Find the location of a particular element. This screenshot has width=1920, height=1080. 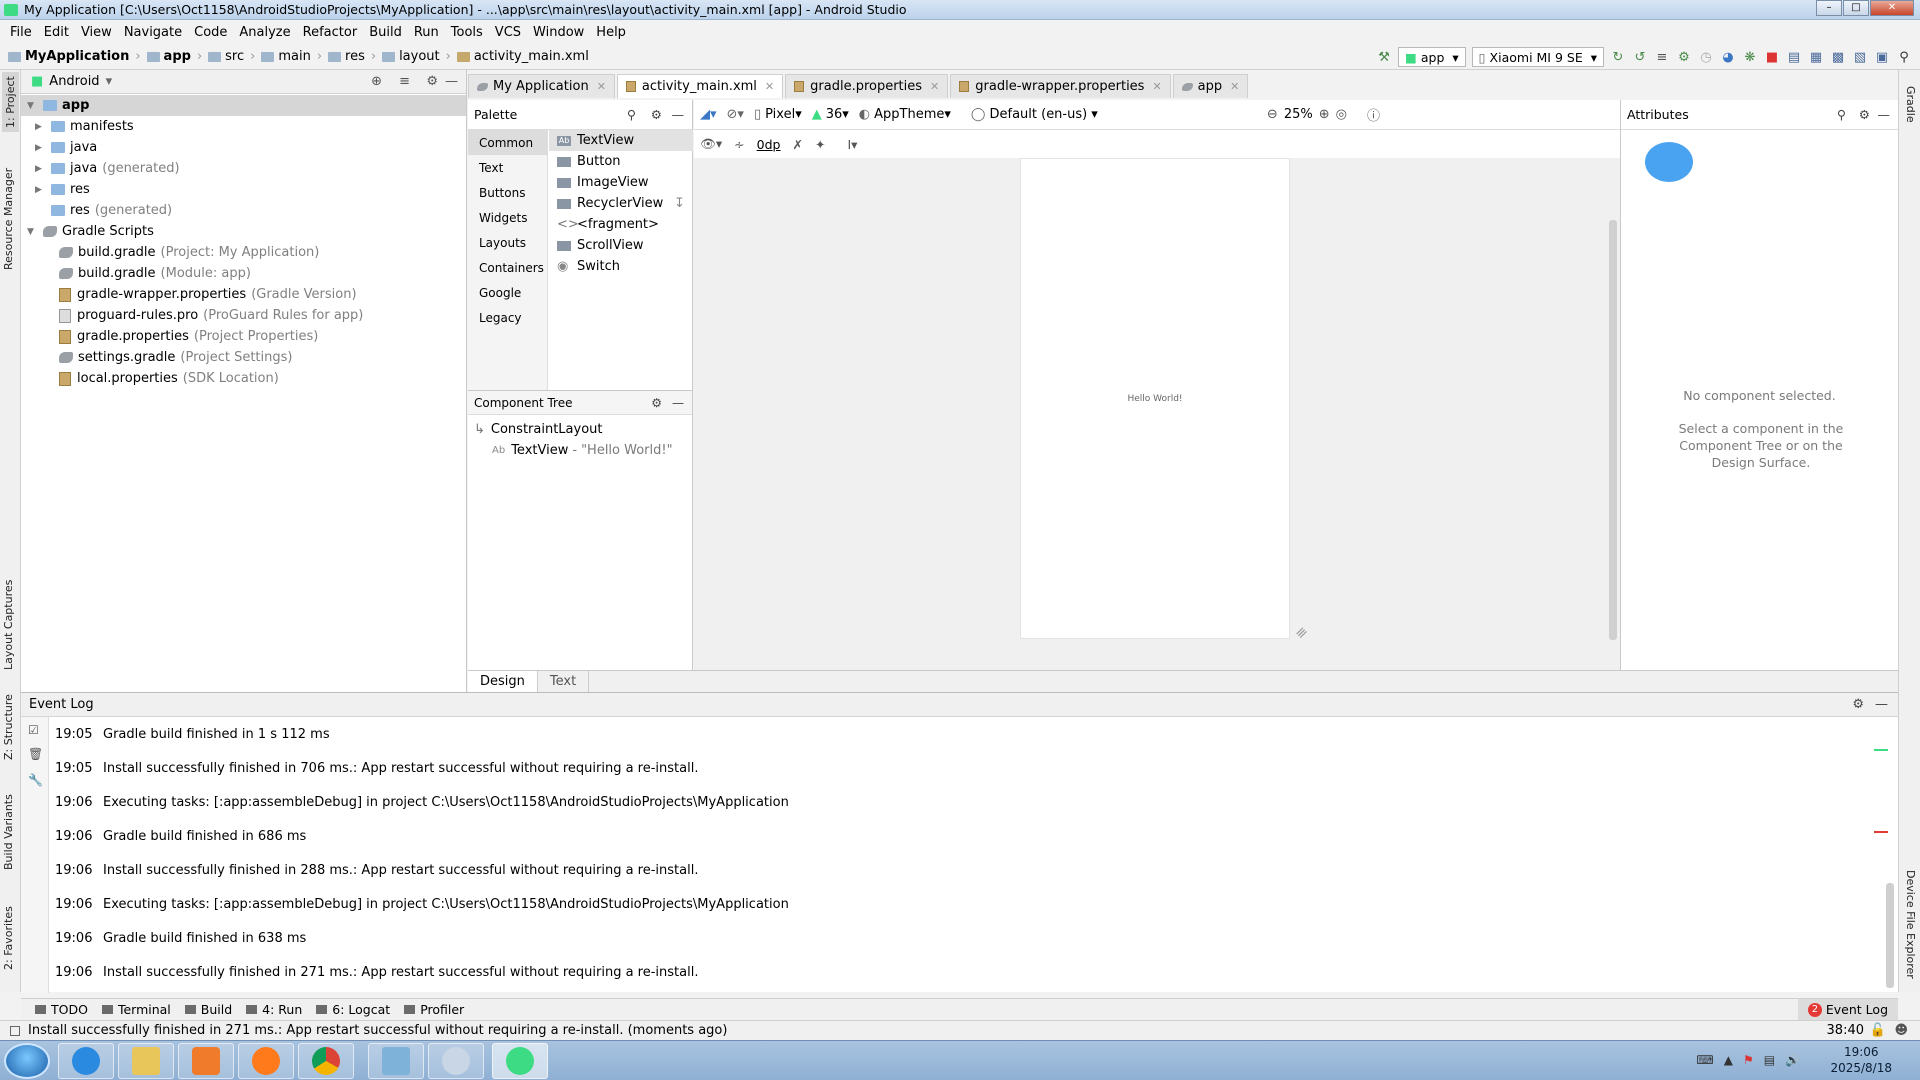

event-log-scrollbar is located at coordinates (1890, 935).